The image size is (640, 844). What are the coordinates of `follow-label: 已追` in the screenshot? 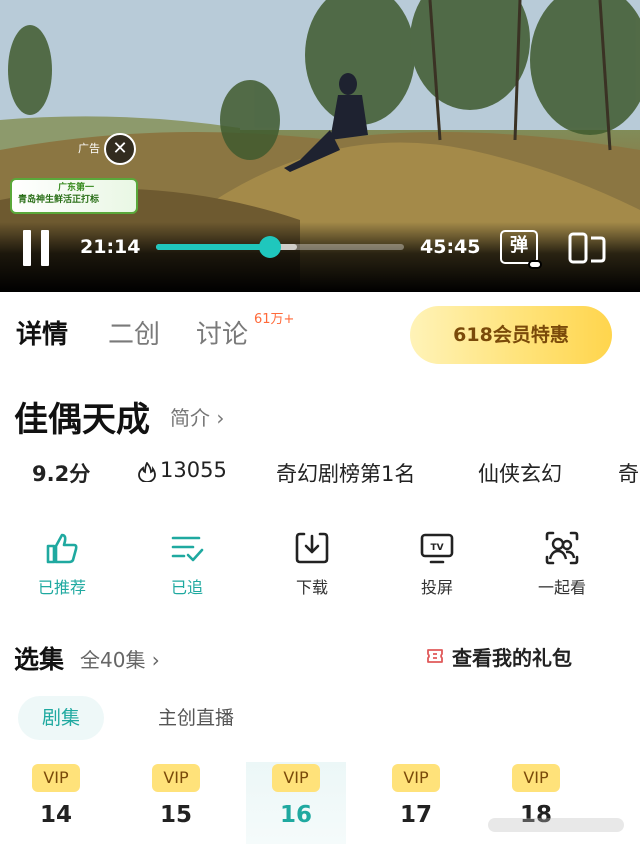 It's located at (186, 587).